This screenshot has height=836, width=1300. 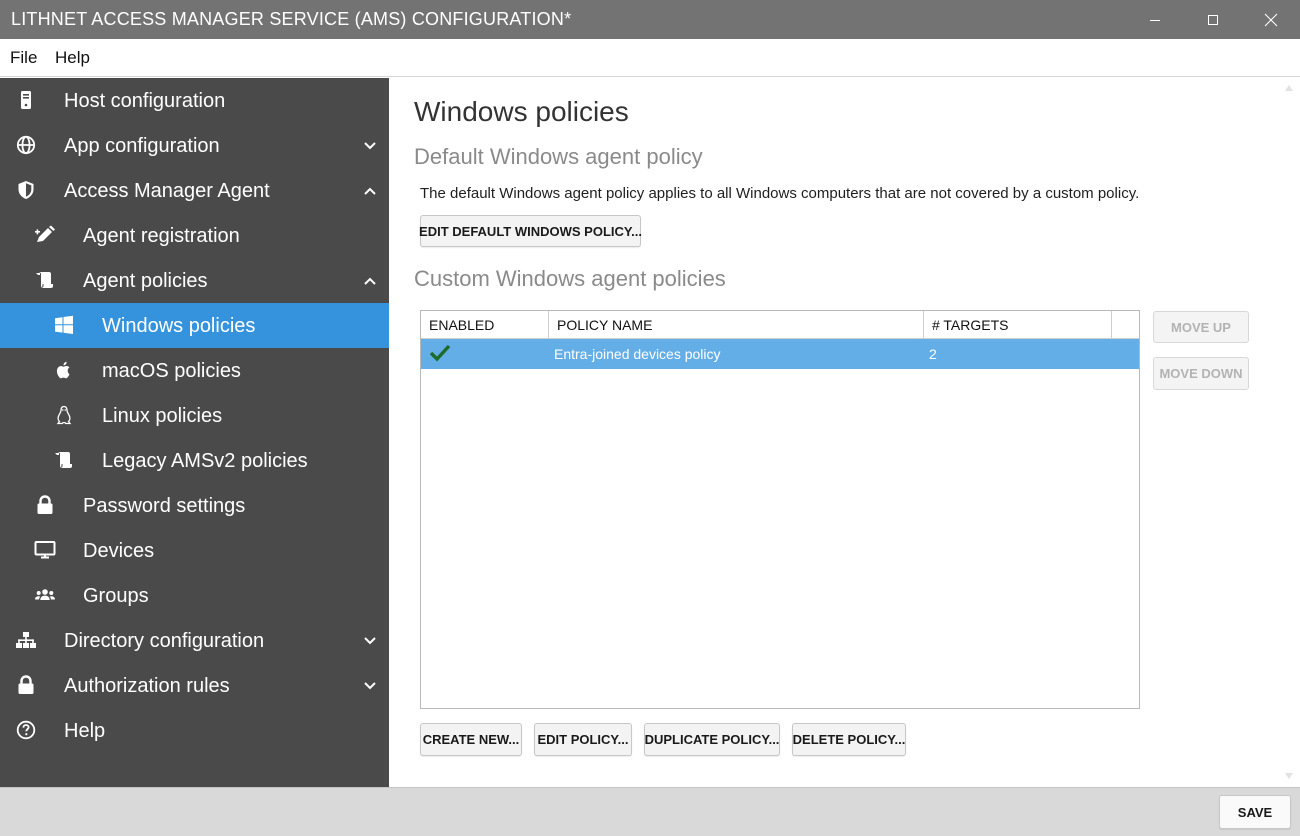 What do you see at coordinates (64, 370) in the screenshot?
I see `apple-icon` at bounding box center [64, 370].